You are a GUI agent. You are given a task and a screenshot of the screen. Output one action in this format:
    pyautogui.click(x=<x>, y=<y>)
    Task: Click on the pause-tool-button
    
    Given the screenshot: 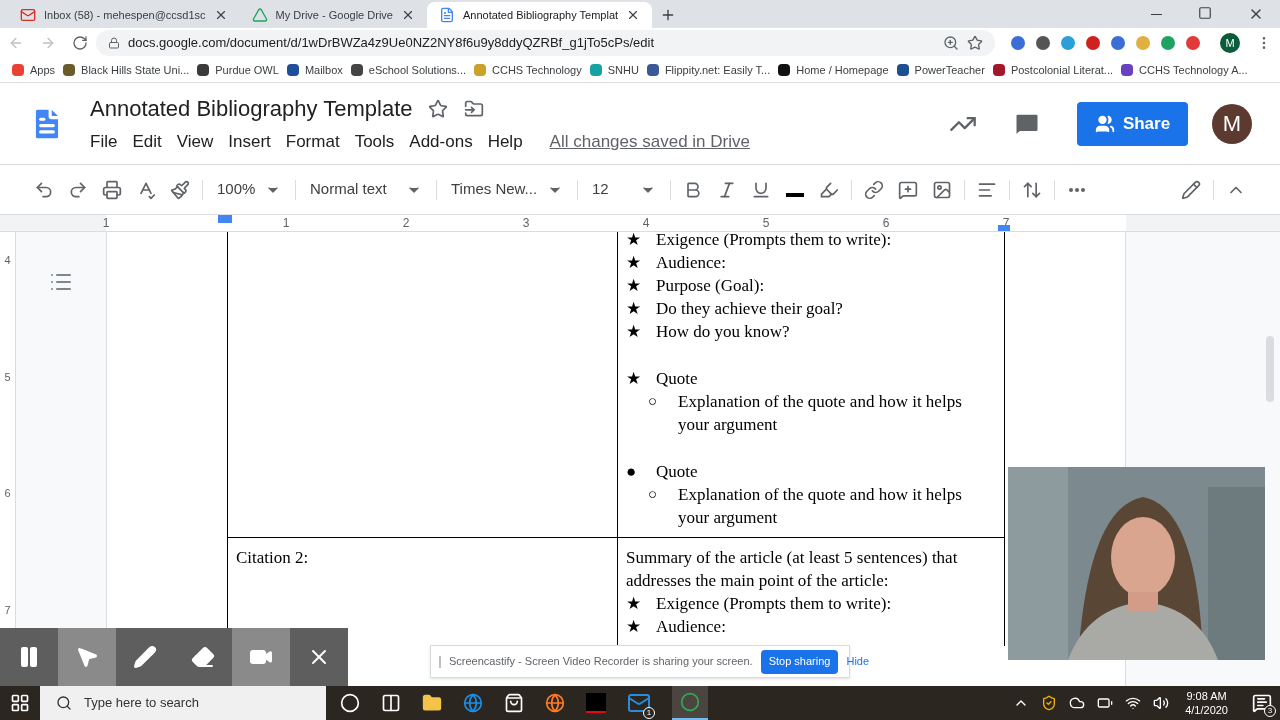 What is the action you would take?
    pyautogui.click(x=29, y=657)
    